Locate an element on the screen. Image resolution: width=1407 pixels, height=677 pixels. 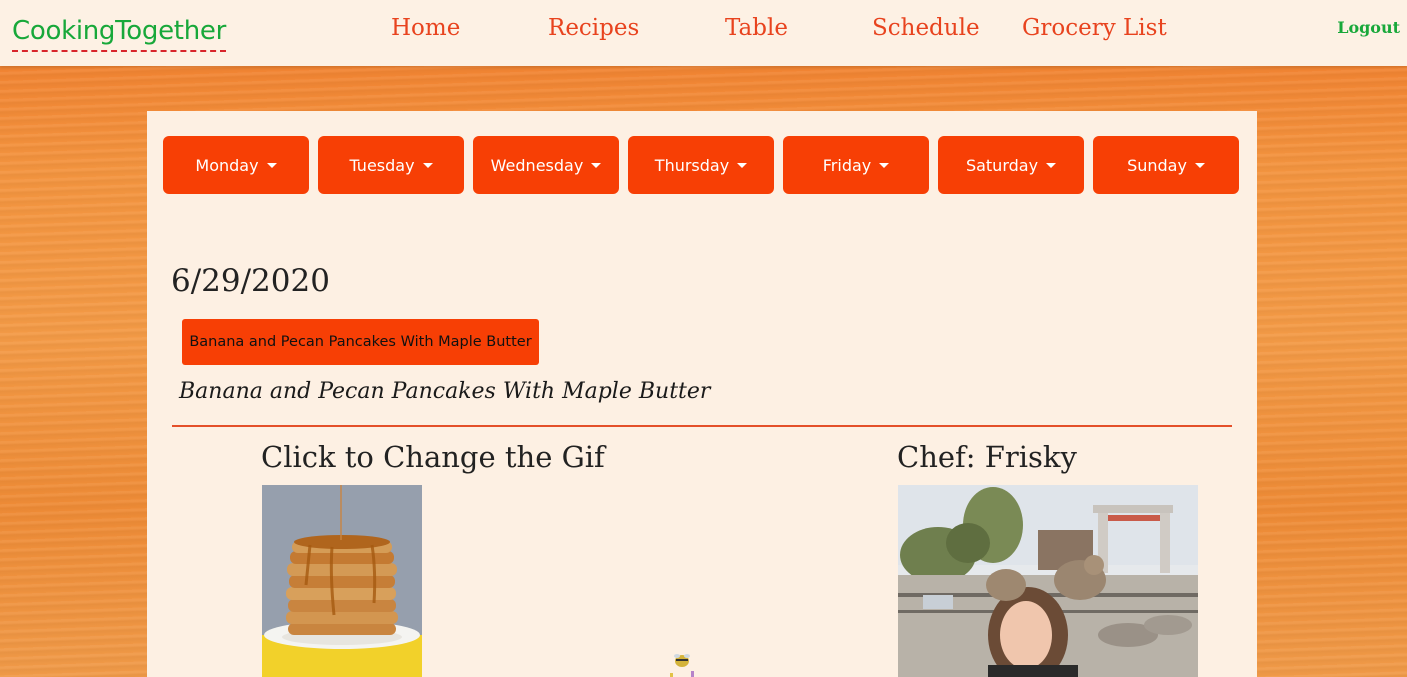
chef-photo-image is located at coordinates (1048, 581).